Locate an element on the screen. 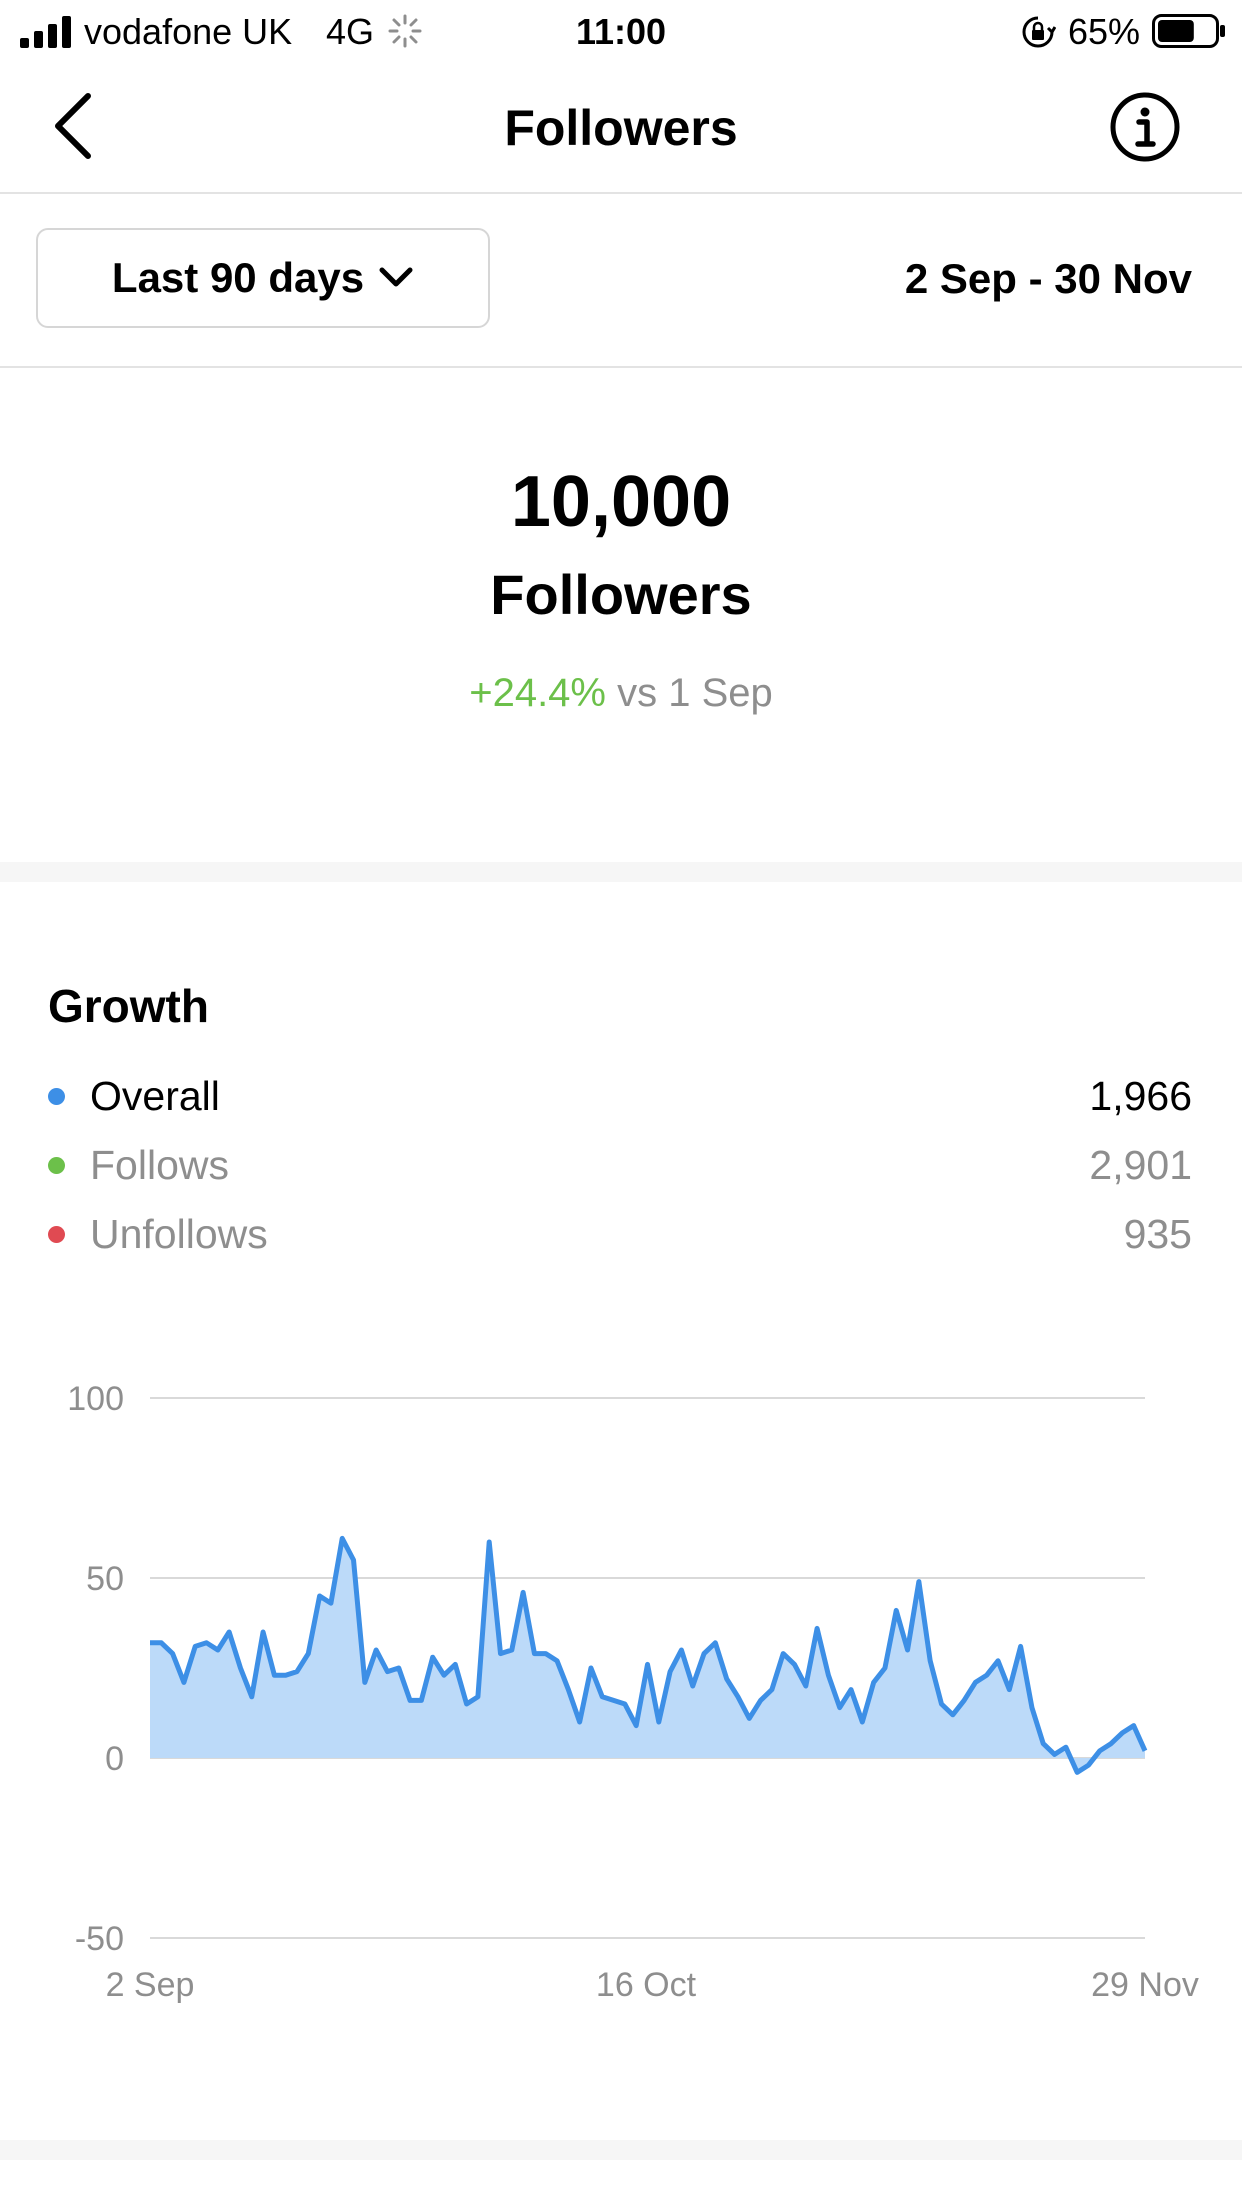  x-tick-label: 29 Nov is located at coordinates (1145, 1985).